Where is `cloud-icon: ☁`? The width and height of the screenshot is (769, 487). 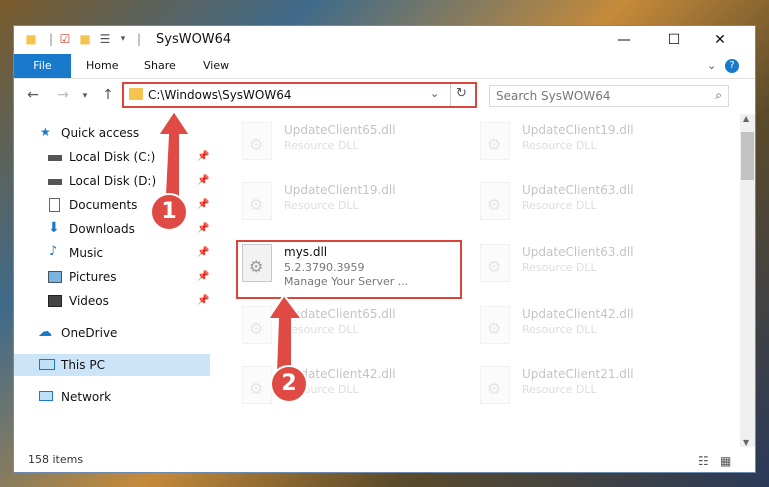
cloud-icon: ☁ is located at coordinates (45, 332).